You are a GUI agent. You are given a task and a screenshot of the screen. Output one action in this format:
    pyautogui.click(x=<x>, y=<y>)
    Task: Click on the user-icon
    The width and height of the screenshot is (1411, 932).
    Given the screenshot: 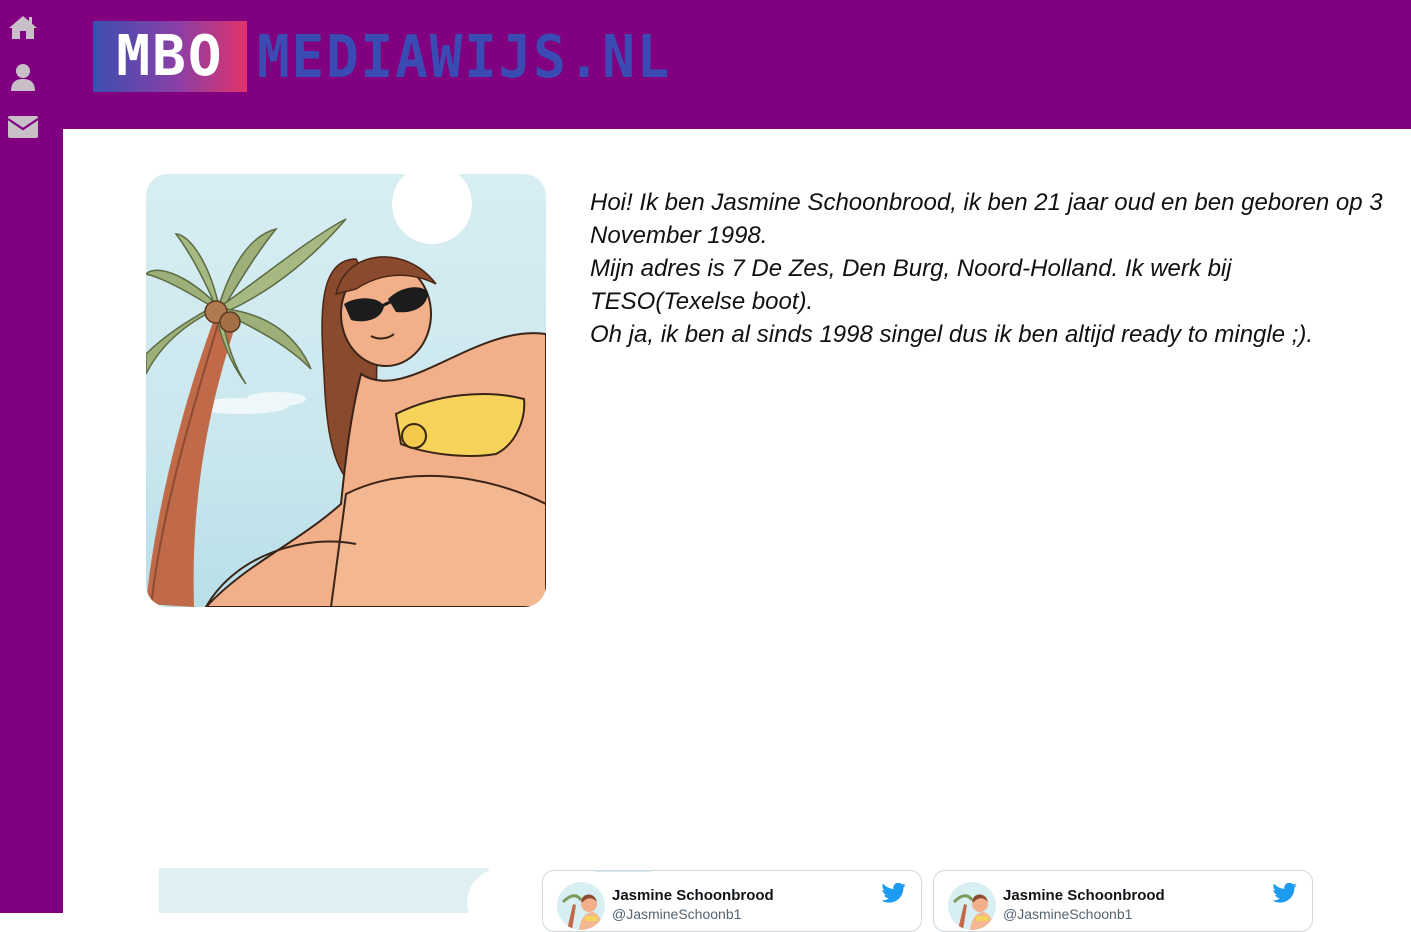 What is the action you would take?
    pyautogui.click(x=23, y=77)
    